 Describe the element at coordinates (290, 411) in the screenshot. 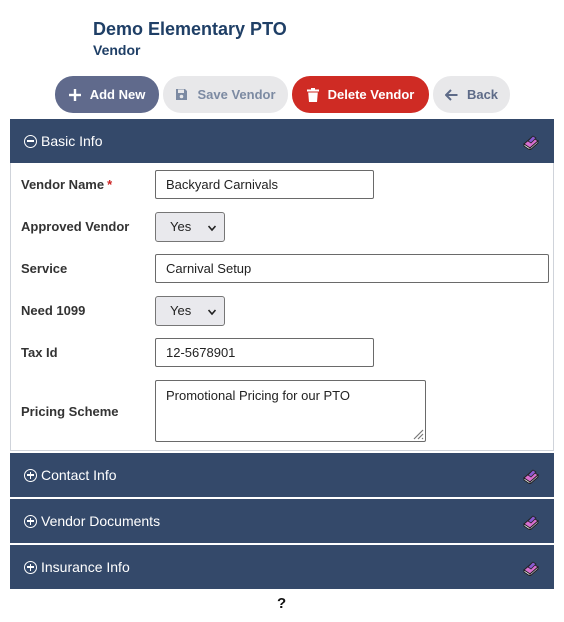

I see `pricing-scheme-textarea: Promotional Pricing for our PTO` at that location.